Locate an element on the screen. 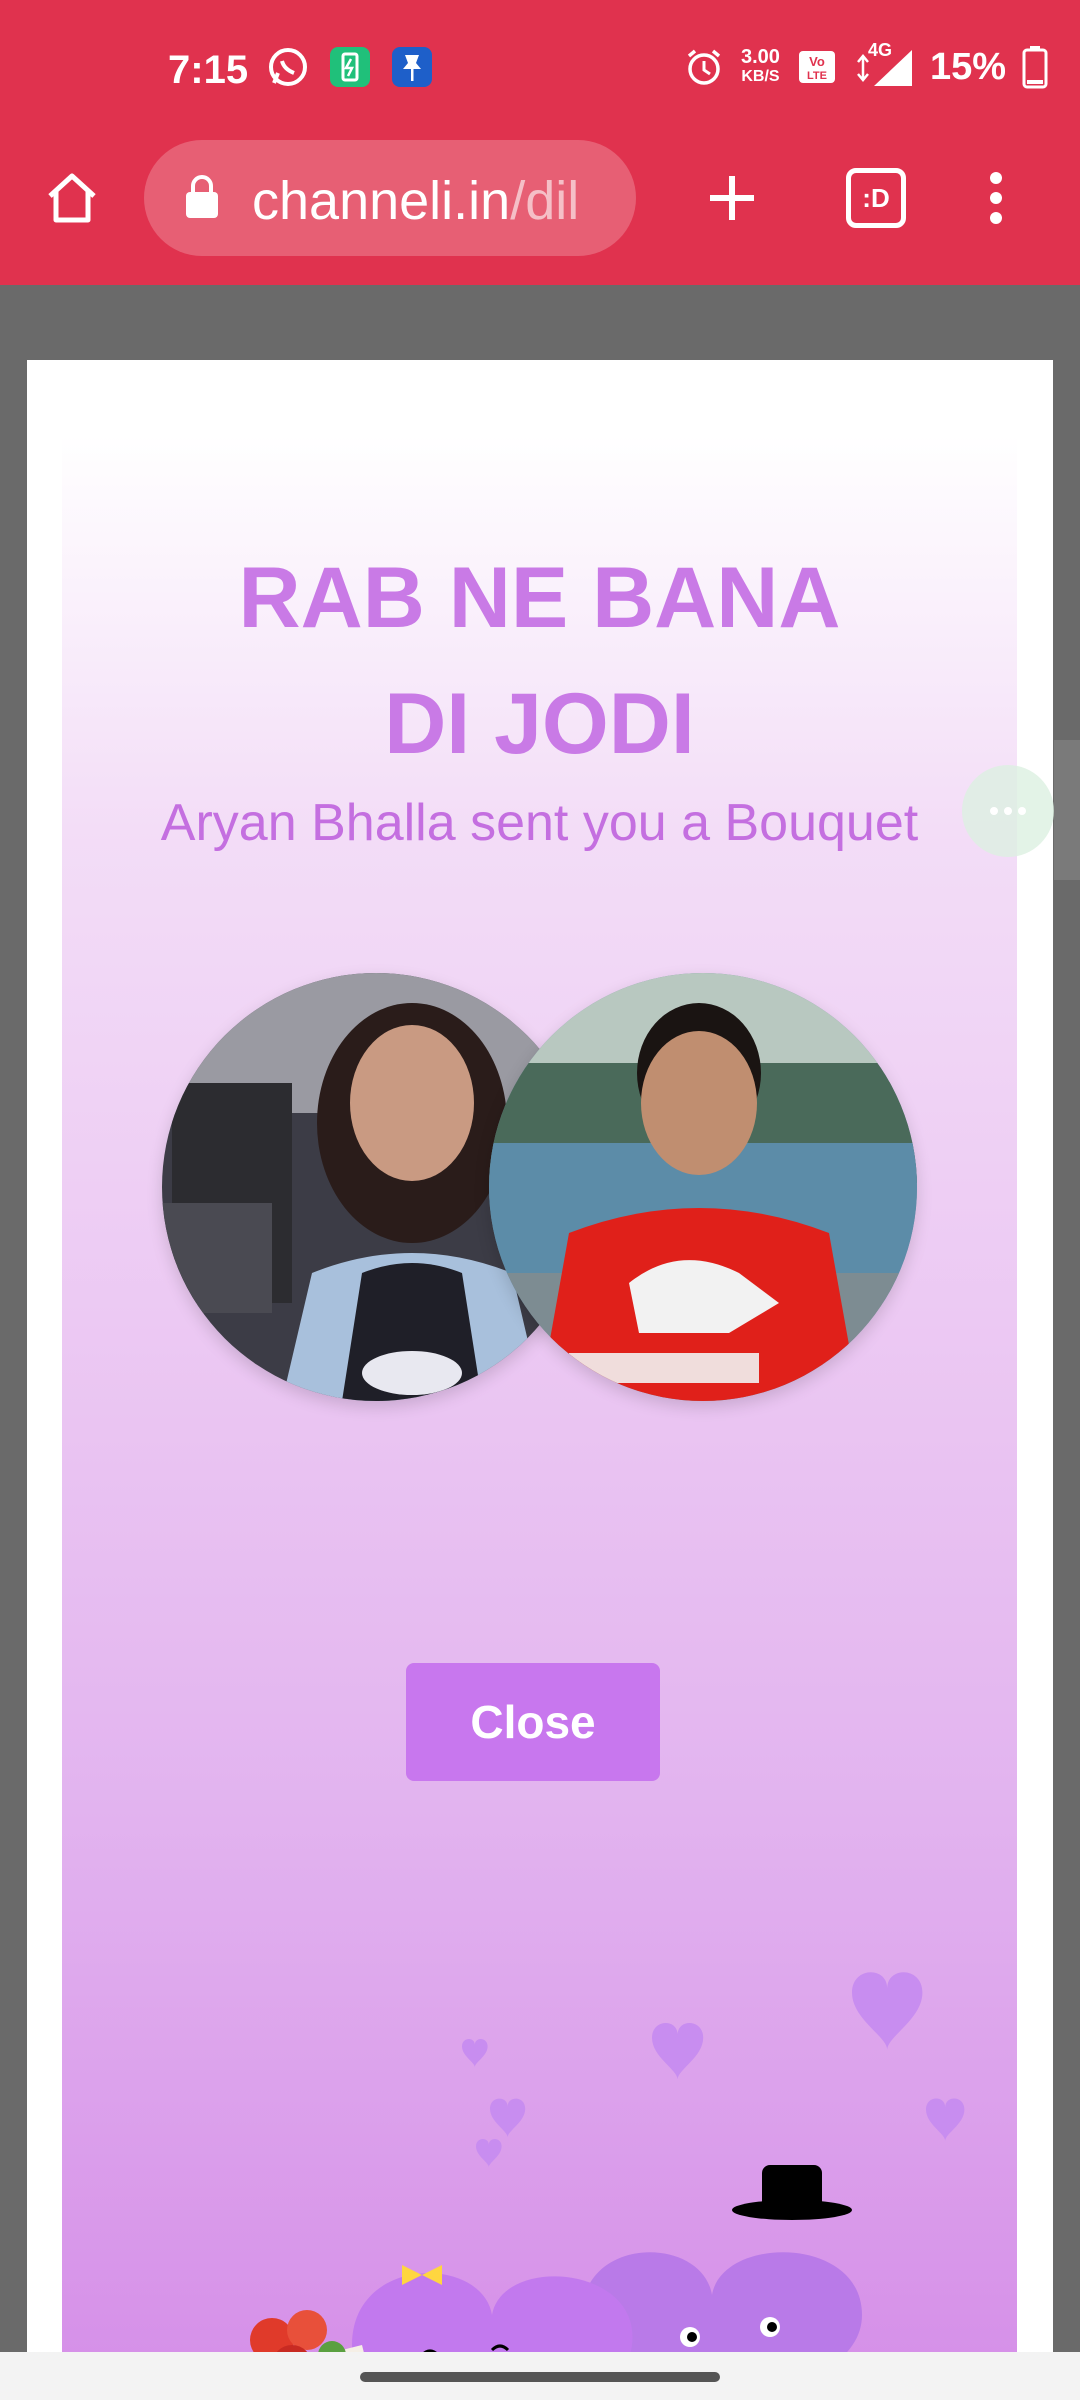  volte-icon: Vo LTE is located at coordinates (817, 67).